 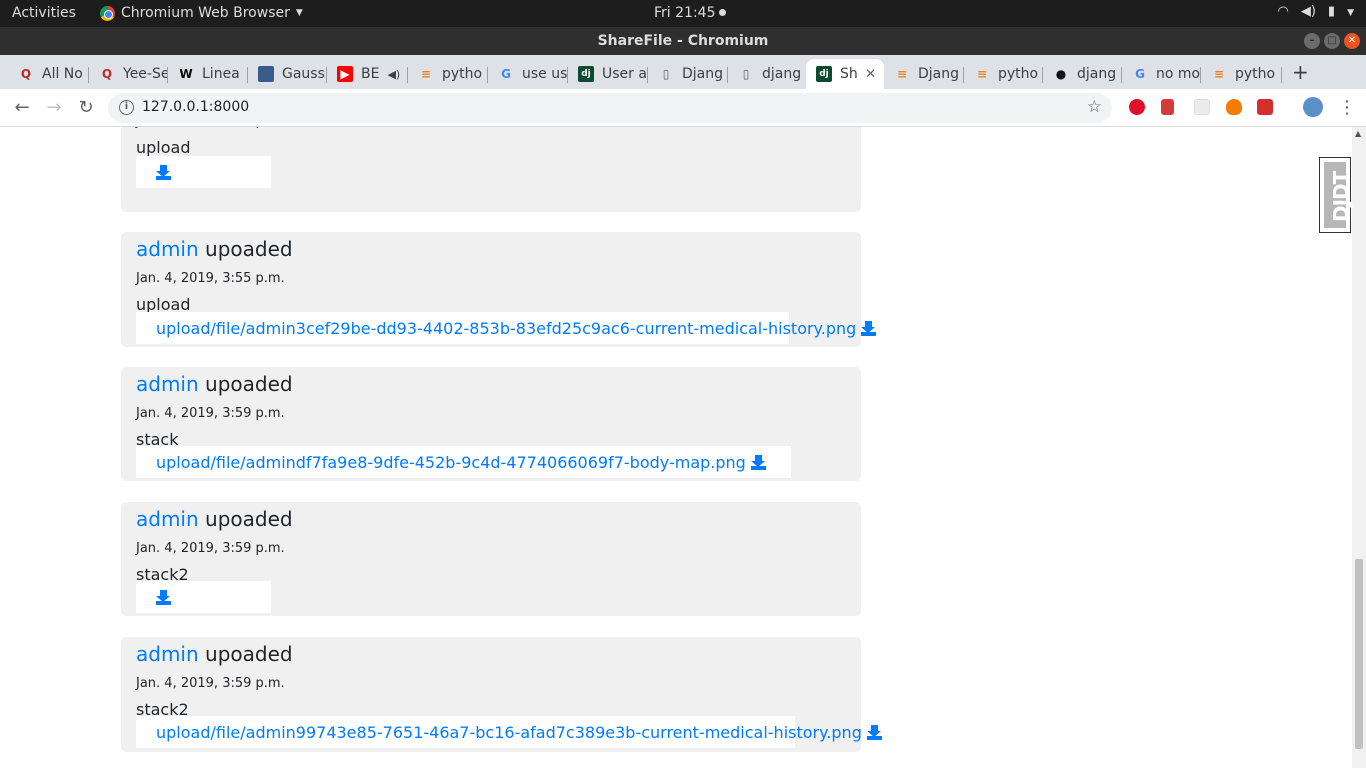 I want to click on tab: Guse us, so click(x=528, y=74).